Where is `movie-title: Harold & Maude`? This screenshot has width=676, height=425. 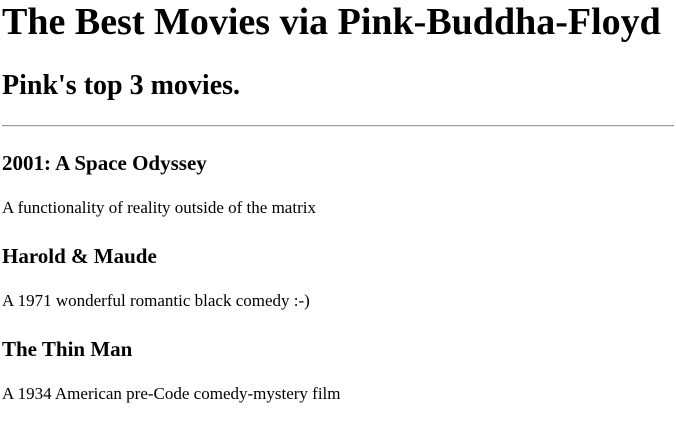 movie-title: Harold & Maude is located at coordinates (79, 256).